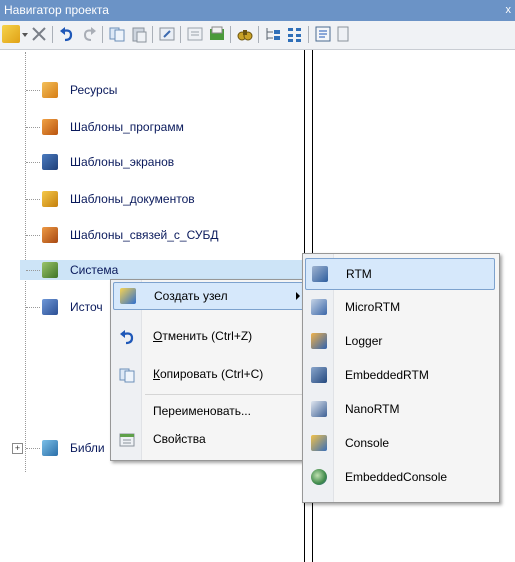  Describe the element at coordinates (399, 341) in the screenshot. I see `submenu-item-logger: Logger` at that location.